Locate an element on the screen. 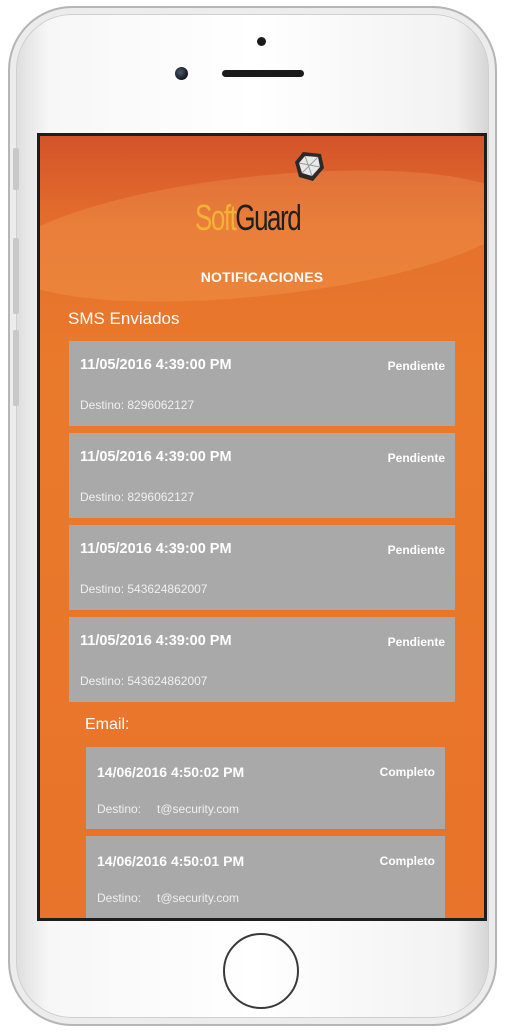 The image size is (507, 1036). shield-logo-icon is located at coordinates (309, 166).